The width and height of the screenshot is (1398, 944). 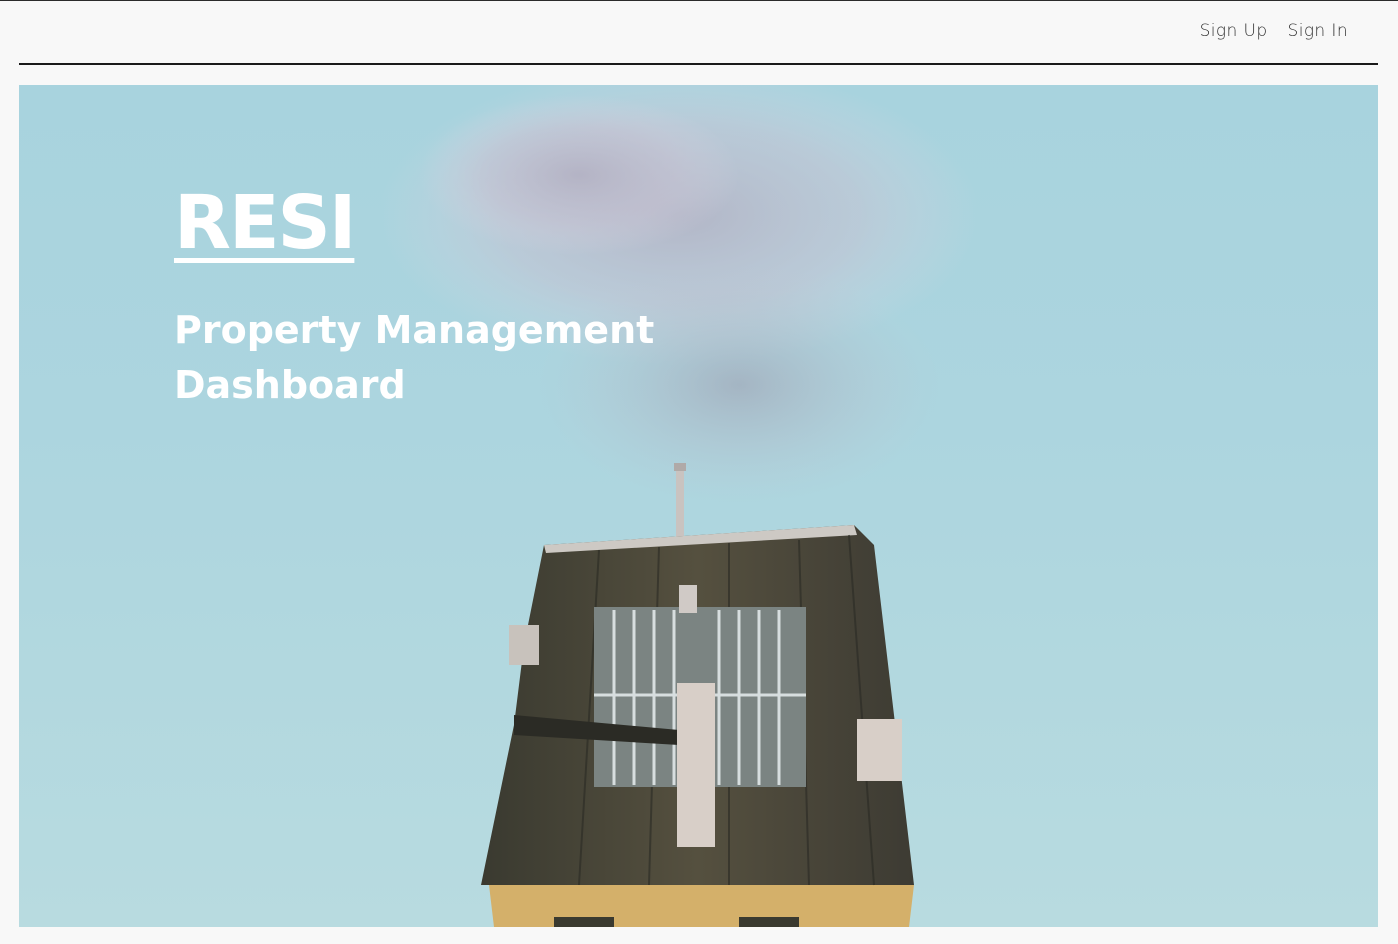 I want to click on sign-up-link: Sign Up, so click(x=1234, y=31).